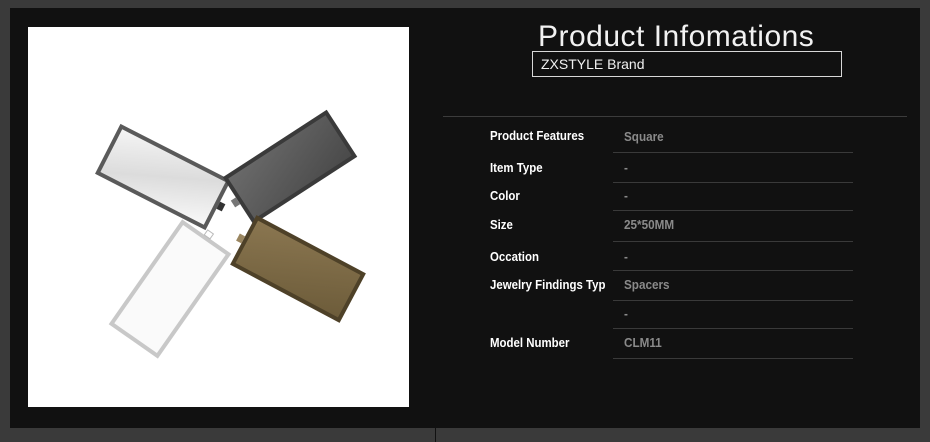 The image size is (930, 442). Describe the element at coordinates (643, 342) in the screenshot. I see `spec-value-model-number: CLM11` at that location.